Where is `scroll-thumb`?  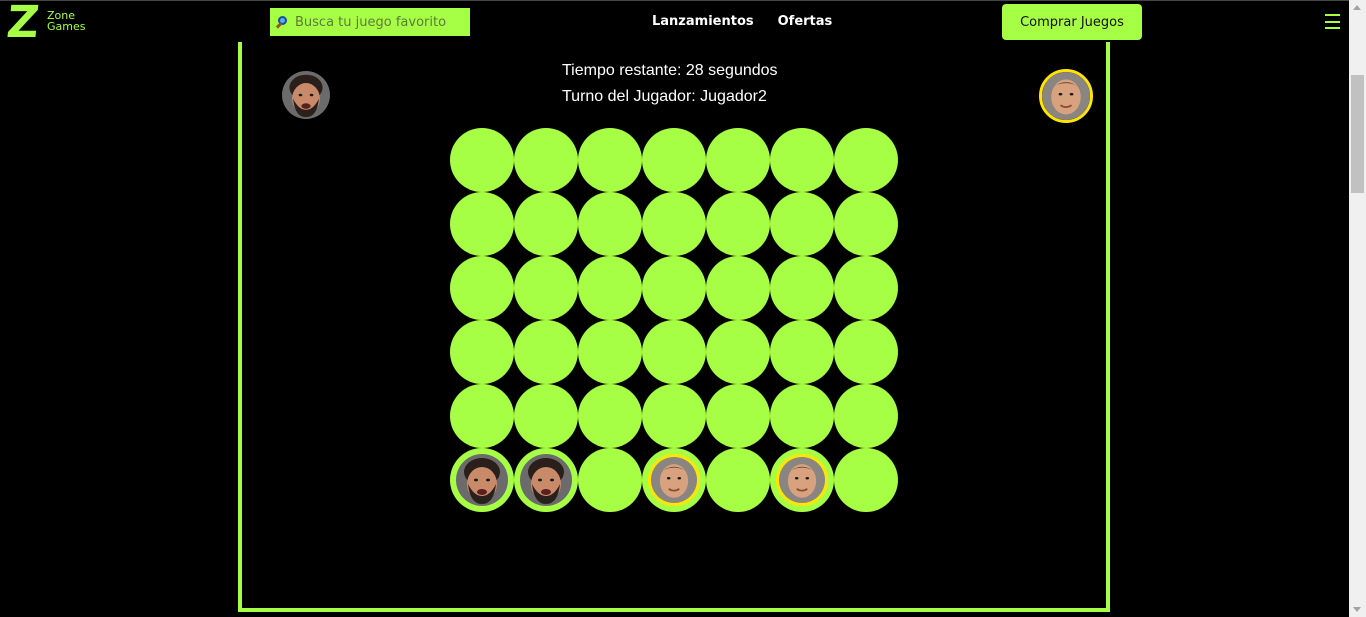
scroll-thumb is located at coordinates (1357, 134).